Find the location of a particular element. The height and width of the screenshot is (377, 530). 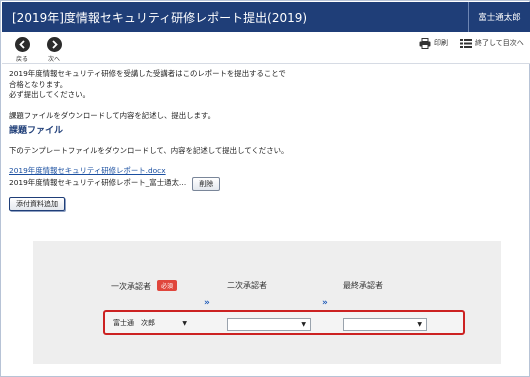

approver-select-row: 富士通 次郎 ▼ ▼ ▼ is located at coordinates (284, 322).